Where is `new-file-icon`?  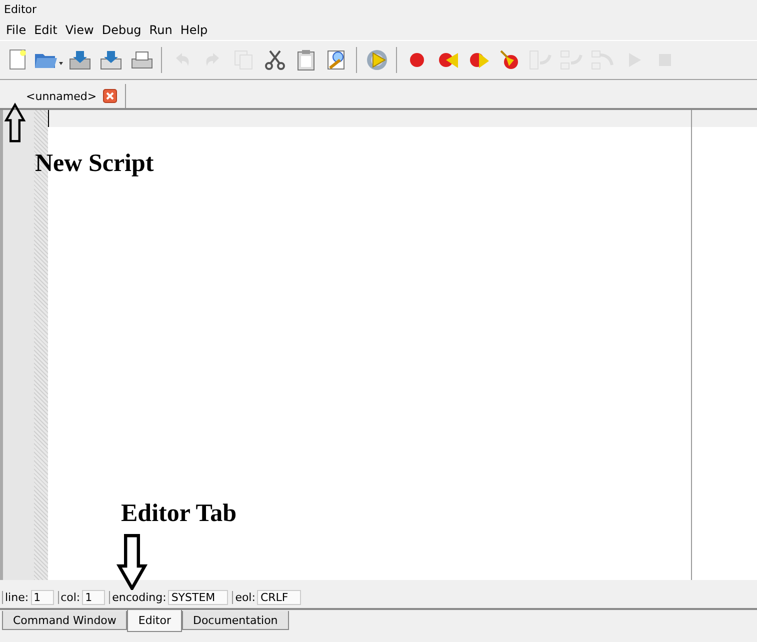
new-file-icon is located at coordinates (18, 60).